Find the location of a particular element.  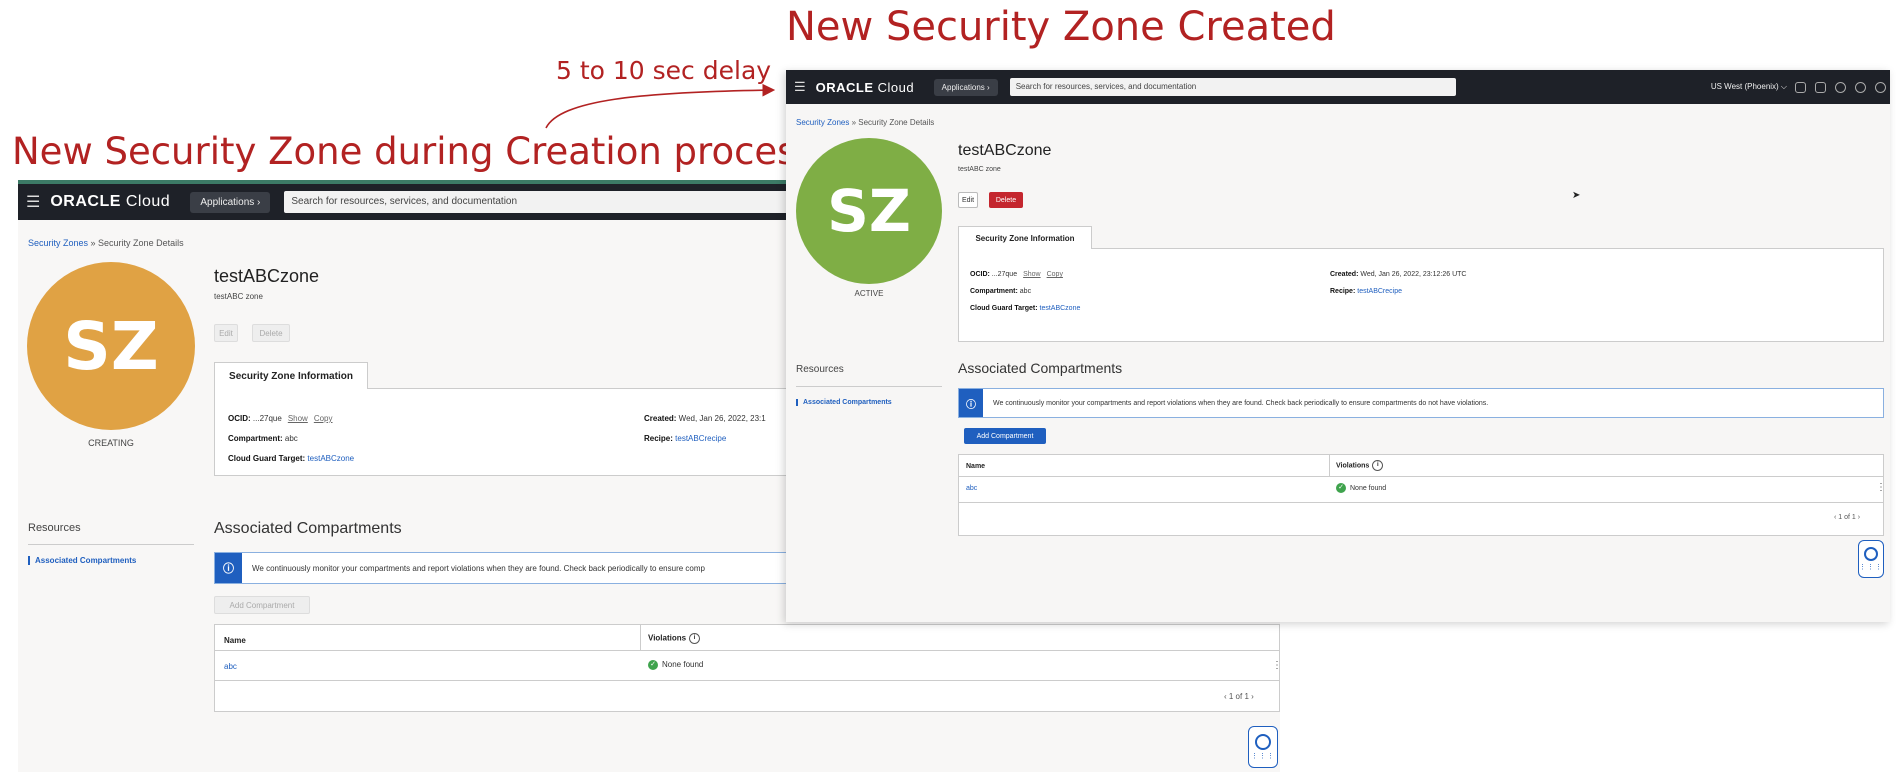

user-icon is located at coordinates (1880, 87).